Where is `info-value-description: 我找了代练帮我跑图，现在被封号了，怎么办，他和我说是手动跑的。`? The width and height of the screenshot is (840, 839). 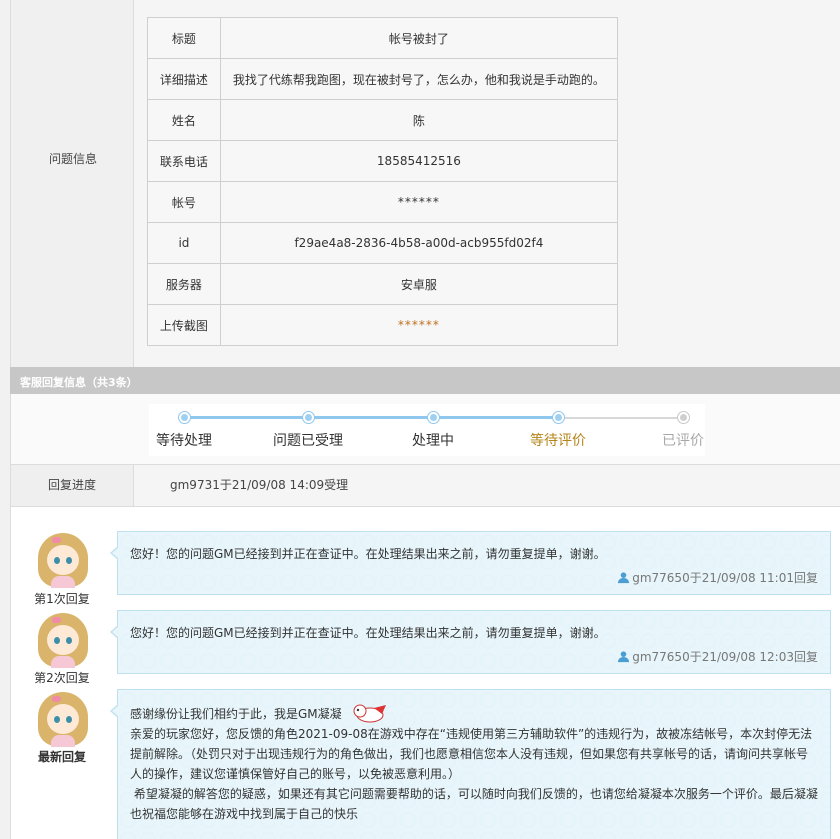
info-value-description: 我找了代练帮我跑图，现在被封号了，怎么办，他和我说是手动跑的。 is located at coordinates (419, 79).